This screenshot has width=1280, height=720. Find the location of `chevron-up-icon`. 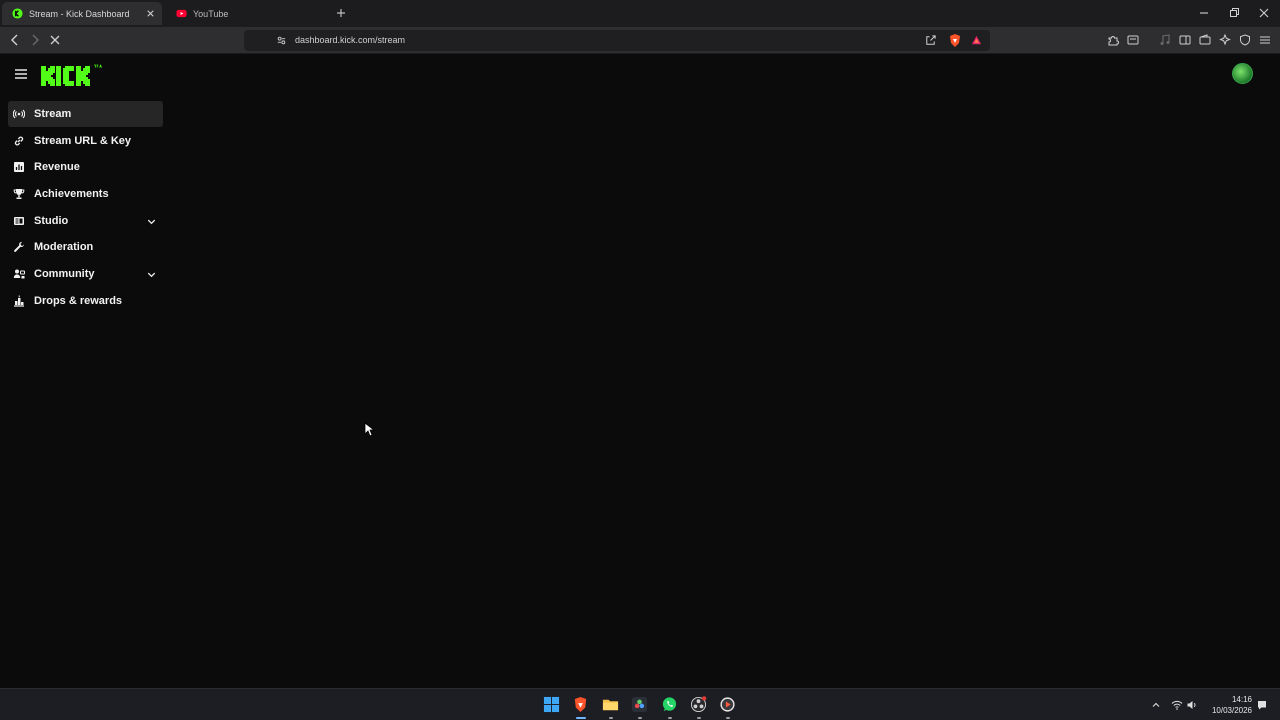

chevron-up-icon is located at coordinates (1156, 705).